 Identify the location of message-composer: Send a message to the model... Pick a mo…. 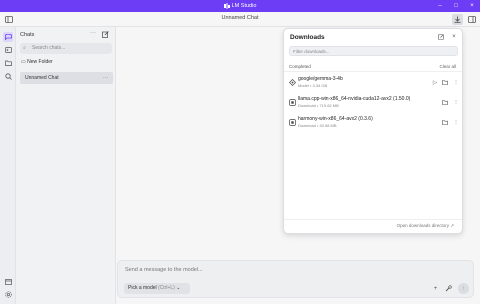
(295, 279).